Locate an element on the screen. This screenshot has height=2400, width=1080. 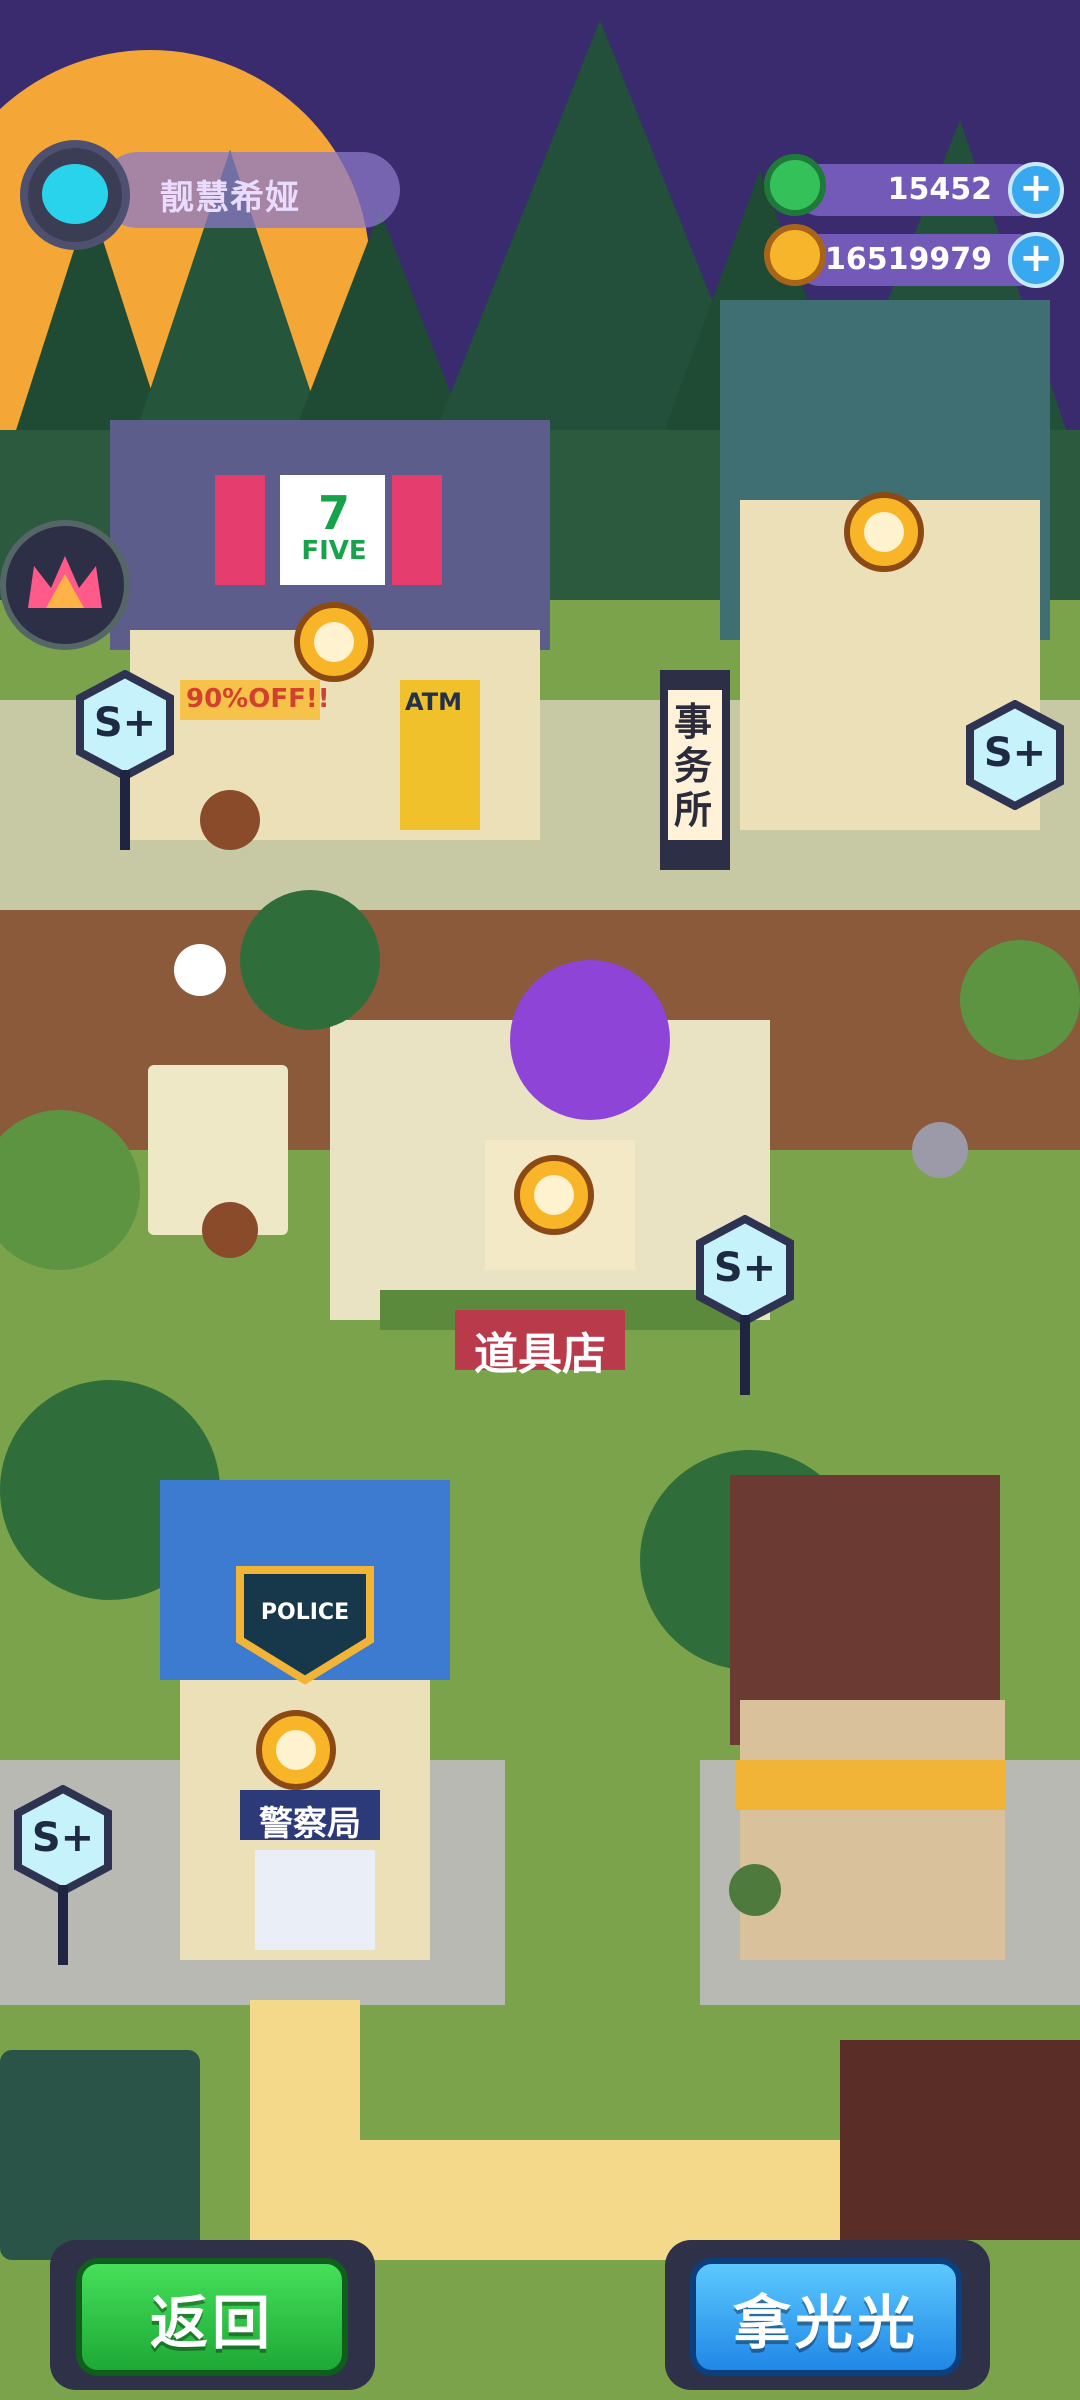
s-plus-badge-store: S+ is located at coordinates (125, 760).